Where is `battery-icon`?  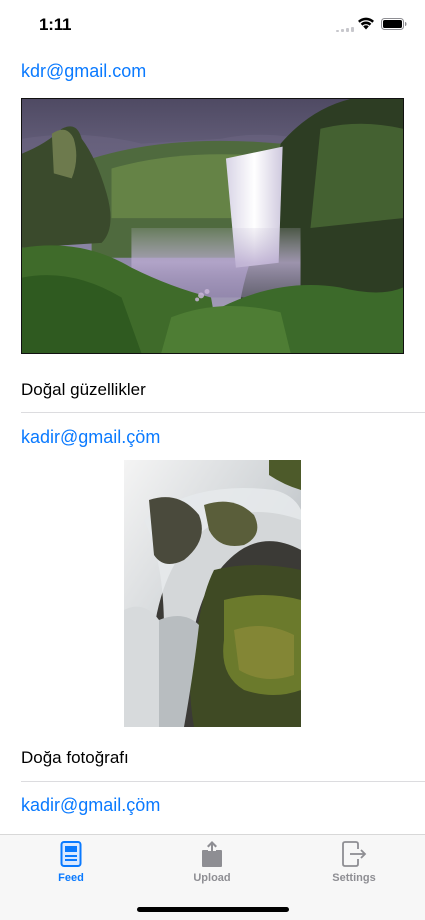
battery-icon is located at coordinates (394, 24).